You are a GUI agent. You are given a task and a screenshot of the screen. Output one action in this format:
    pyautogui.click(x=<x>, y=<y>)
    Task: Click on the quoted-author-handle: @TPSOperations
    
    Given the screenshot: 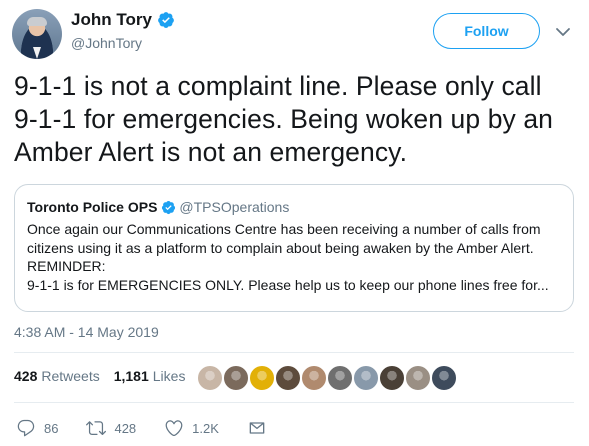 What is the action you would take?
    pyautogui.click(x=234, y=207)
    